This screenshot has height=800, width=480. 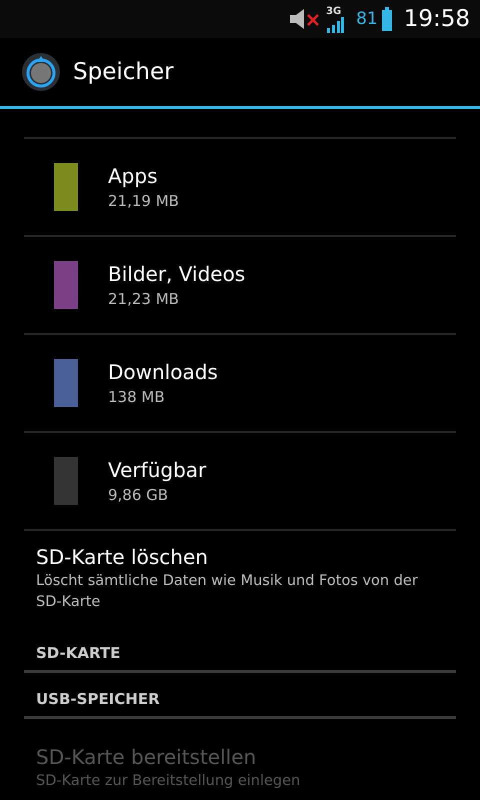 What do you see at coordinates (123, 72) in the screenshot?
I see `screen-title: Speicher` at bounding box center [123, 72].